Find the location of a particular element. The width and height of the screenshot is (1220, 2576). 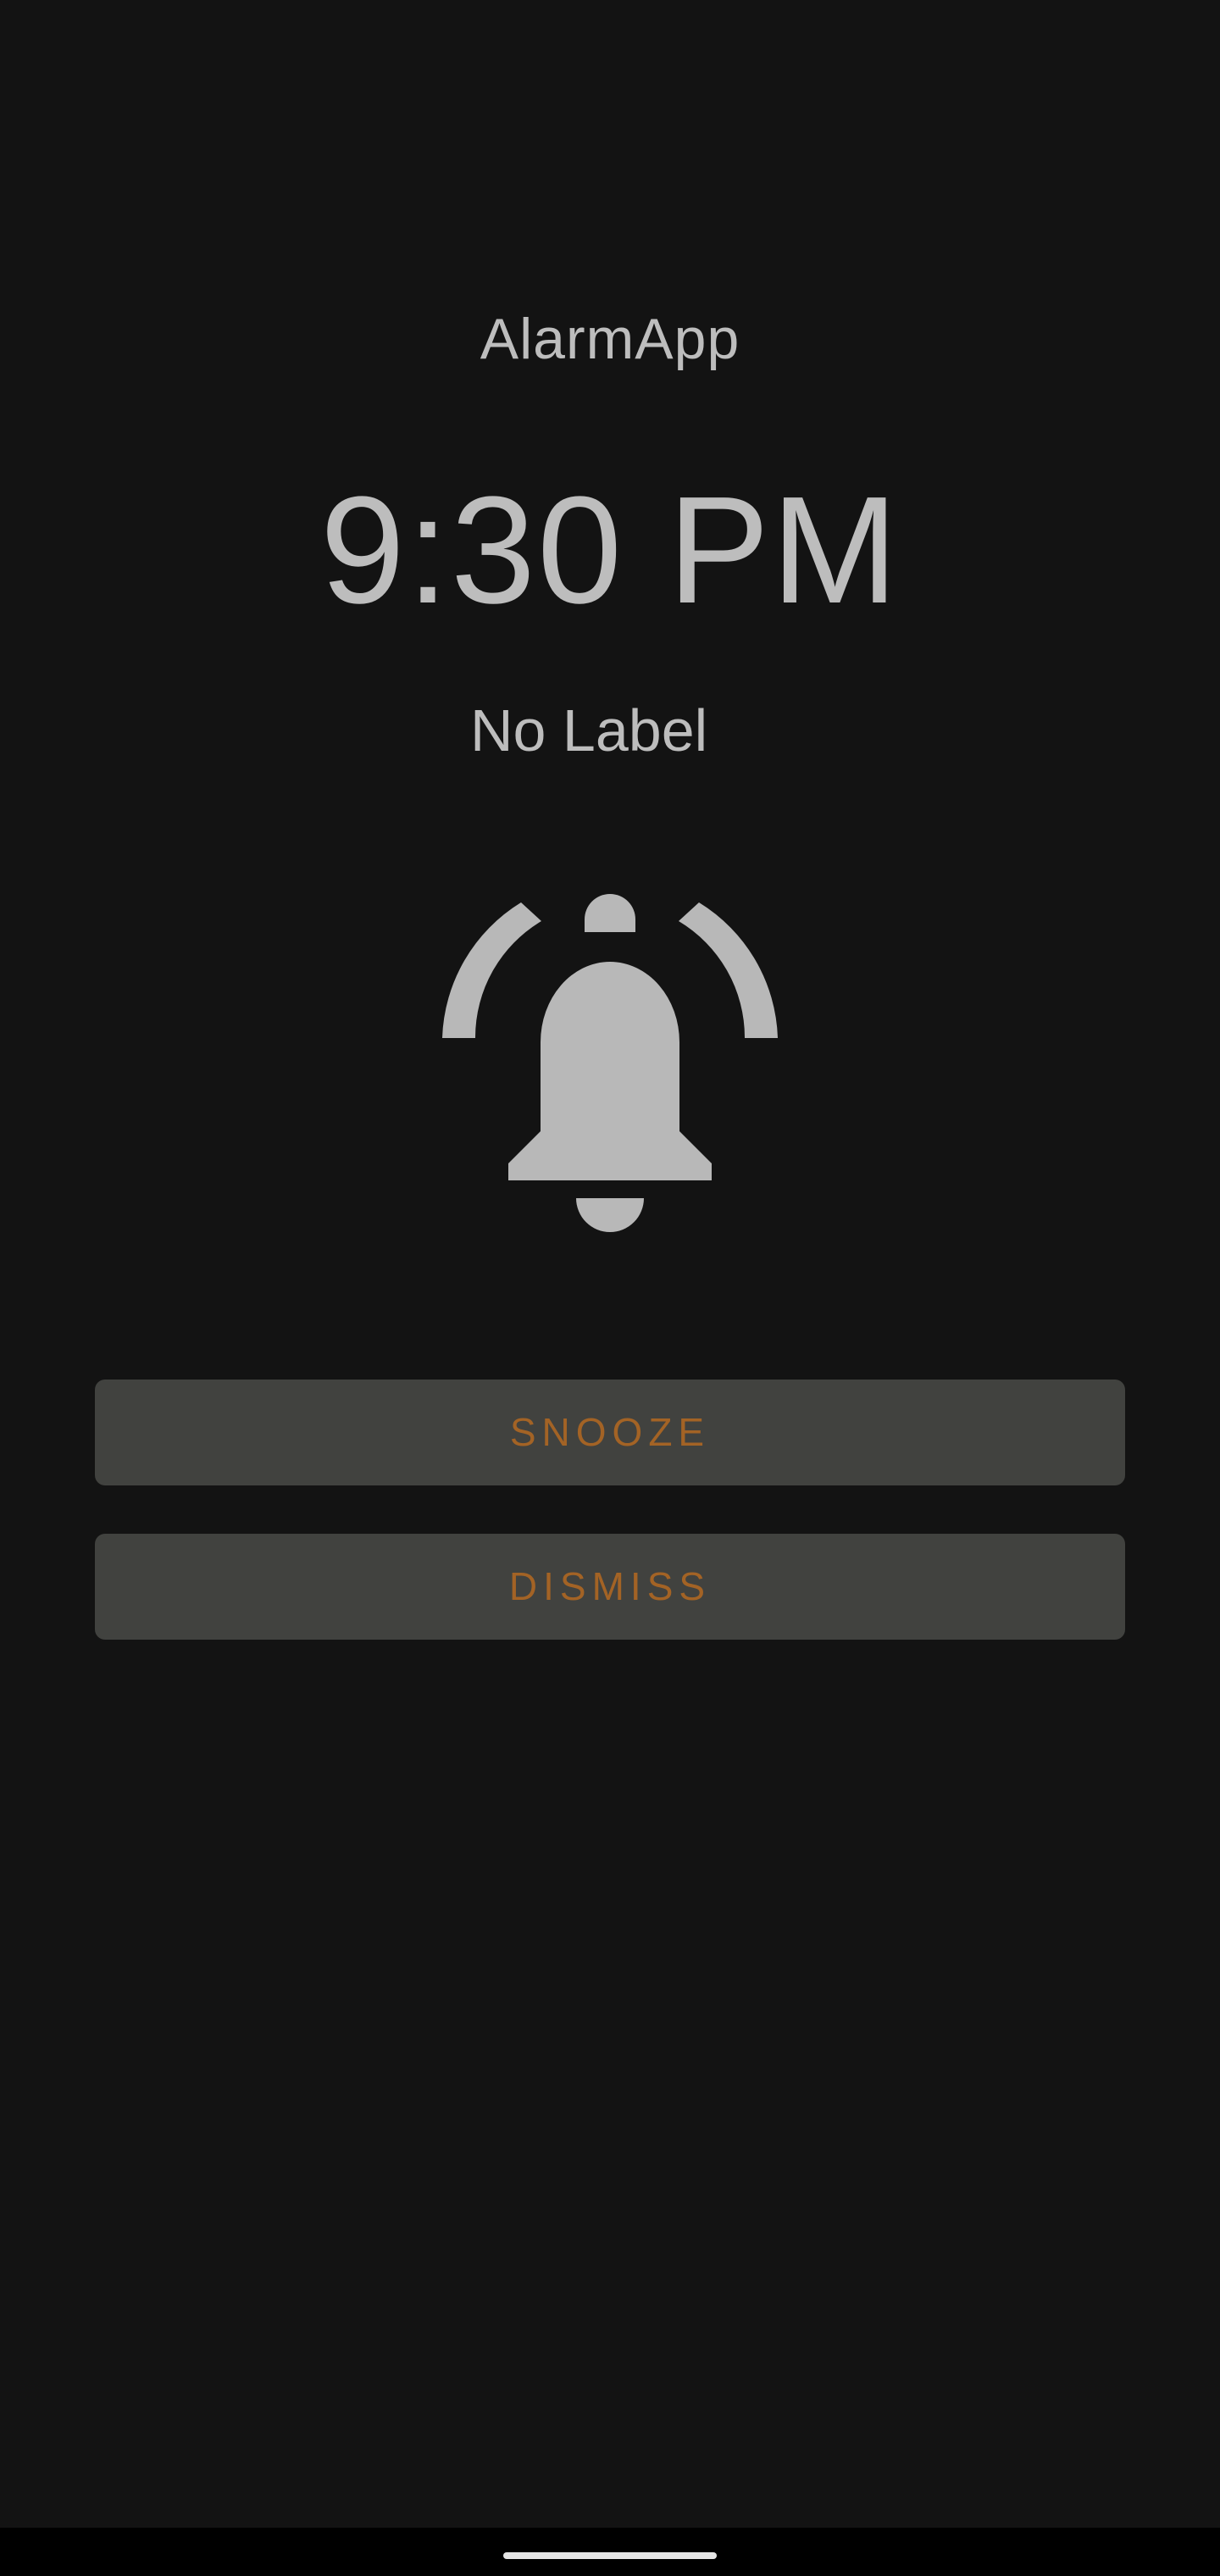

alarm-time: 9:30 PM is located at coordinates (610, 550).